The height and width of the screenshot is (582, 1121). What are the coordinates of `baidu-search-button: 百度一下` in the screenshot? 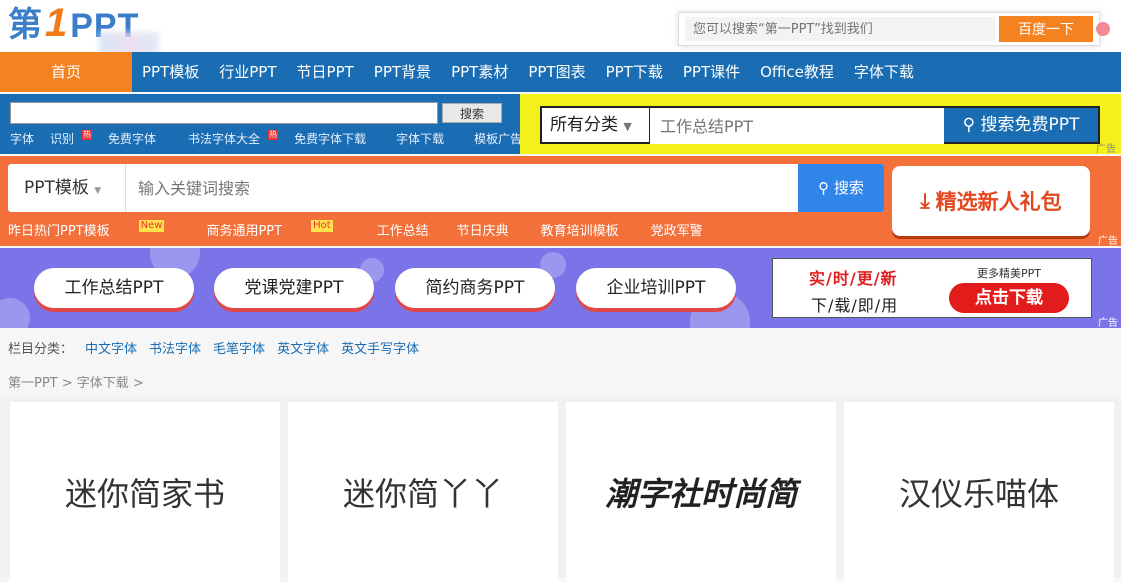 It's located at (1046, 29).